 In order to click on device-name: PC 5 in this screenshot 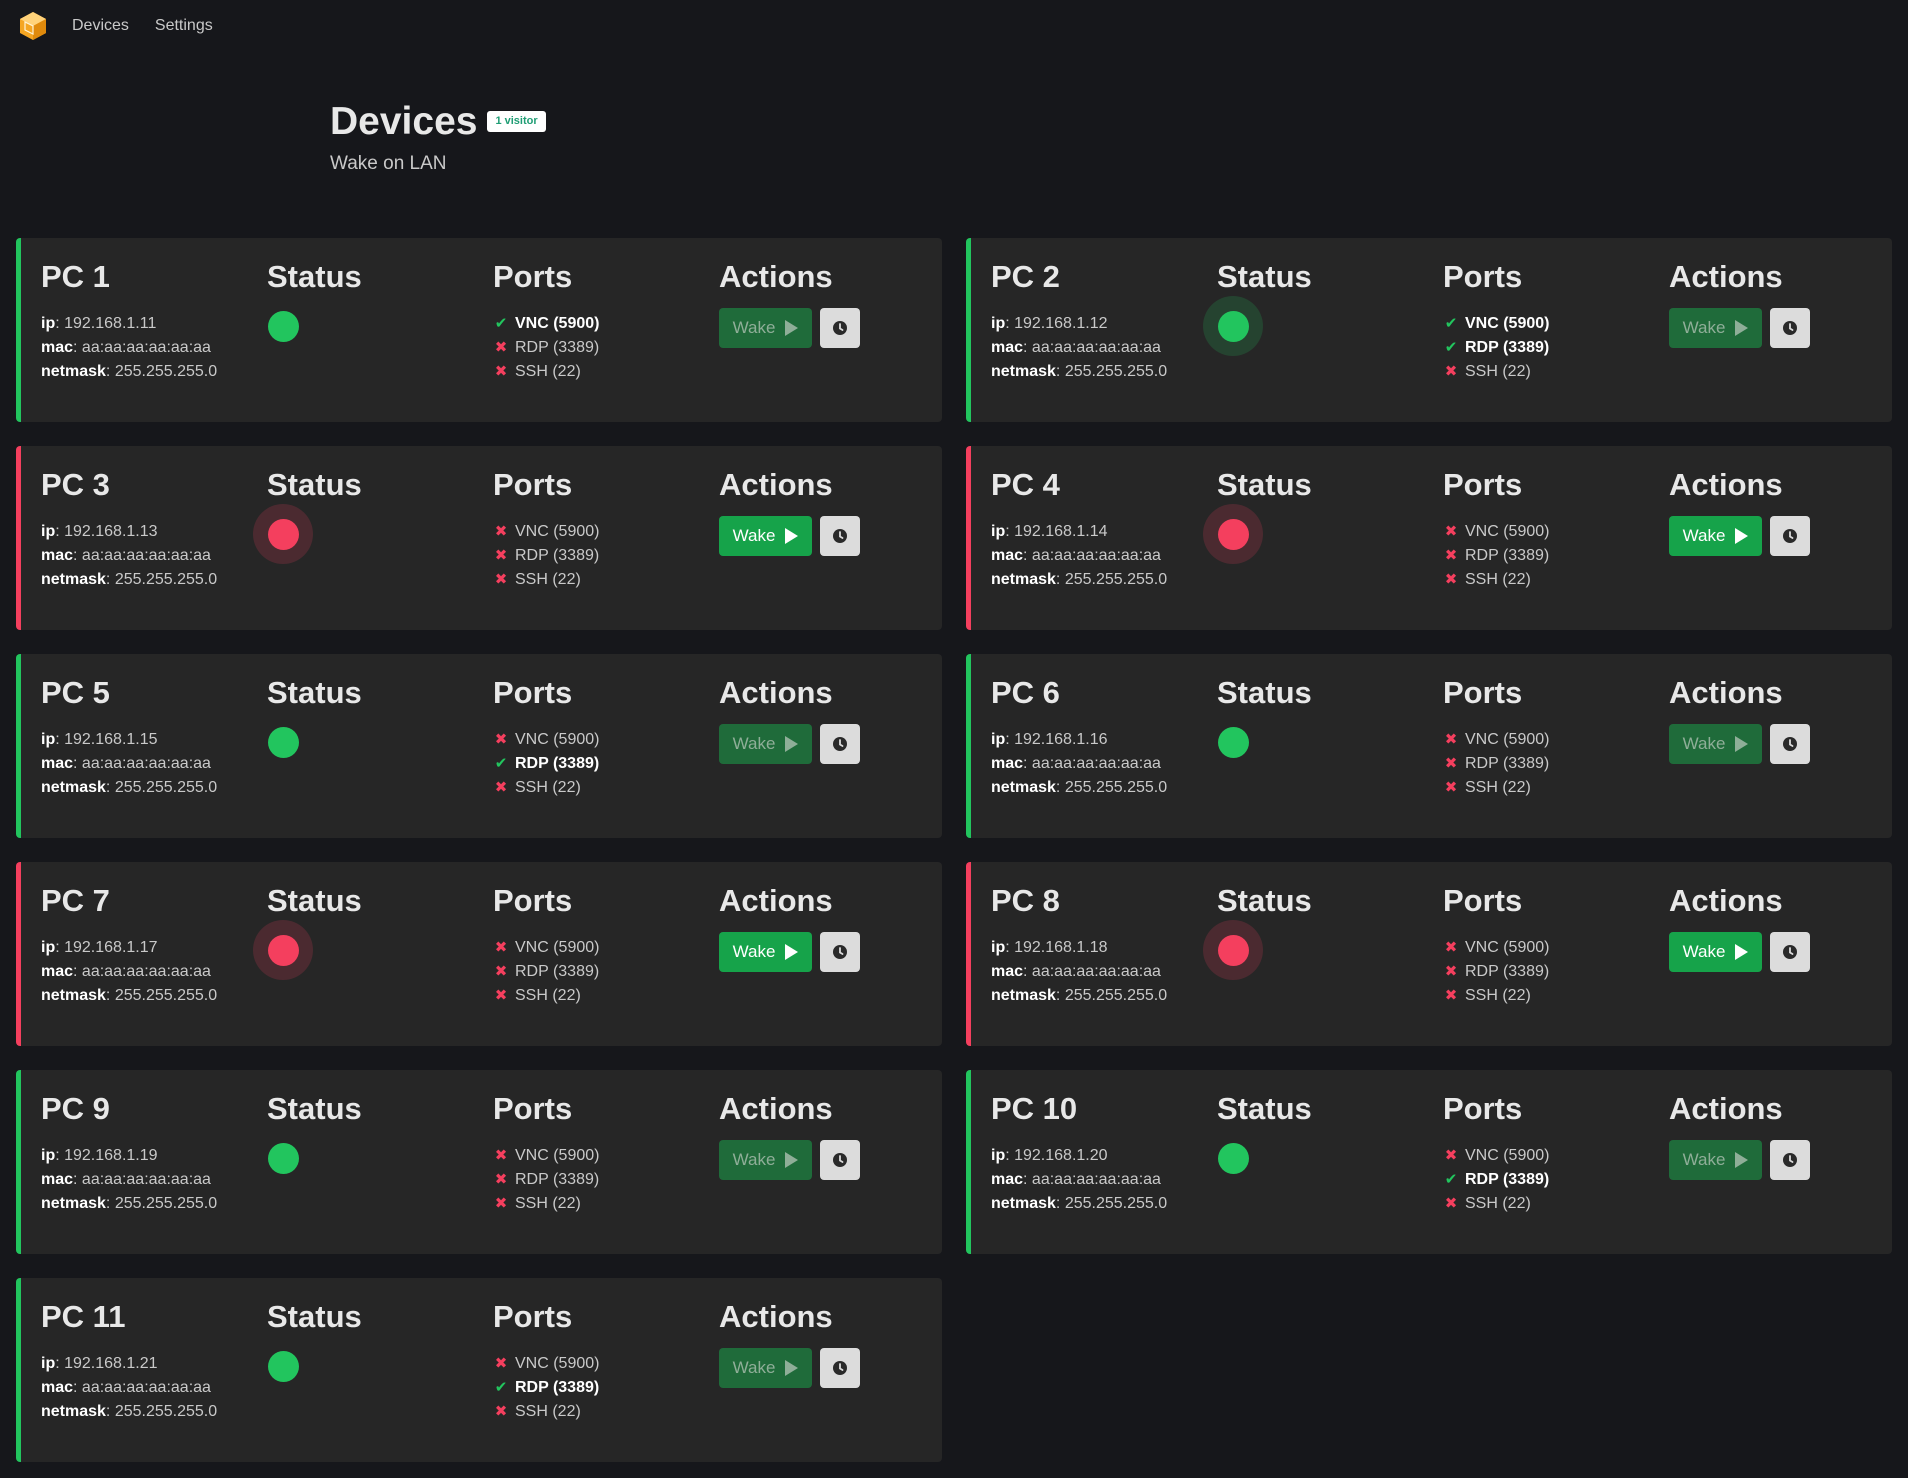, I will do `click(75, 692)`.